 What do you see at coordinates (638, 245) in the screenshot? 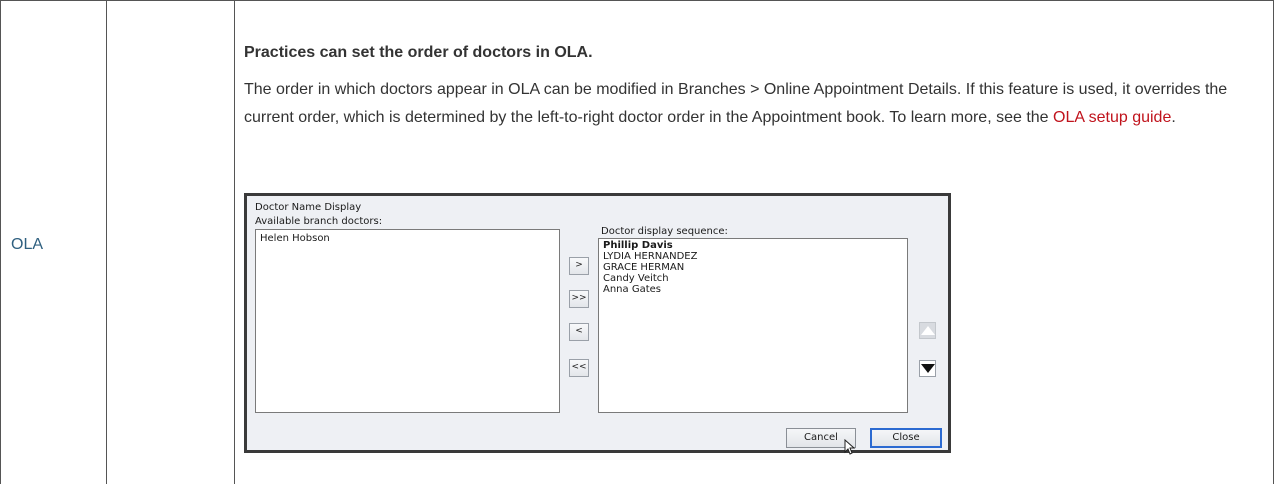
I see `list-item: Phillip Davis` at bounding box center [638, 245].